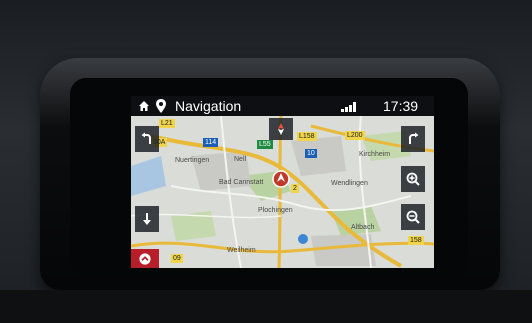 The height and width of the screenshot is (323, 532). I want to click on road-label: L21, so click(167, 123).